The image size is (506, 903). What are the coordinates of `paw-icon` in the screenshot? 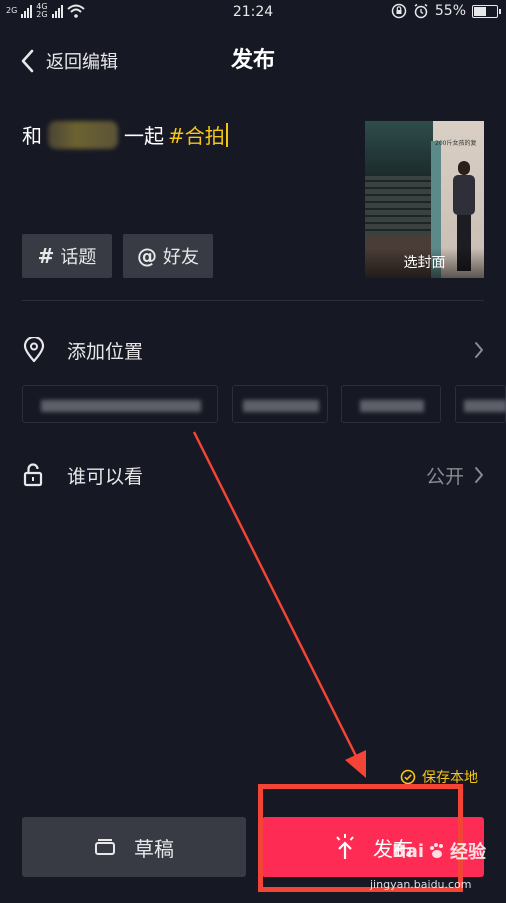 It's located at (437, 850).